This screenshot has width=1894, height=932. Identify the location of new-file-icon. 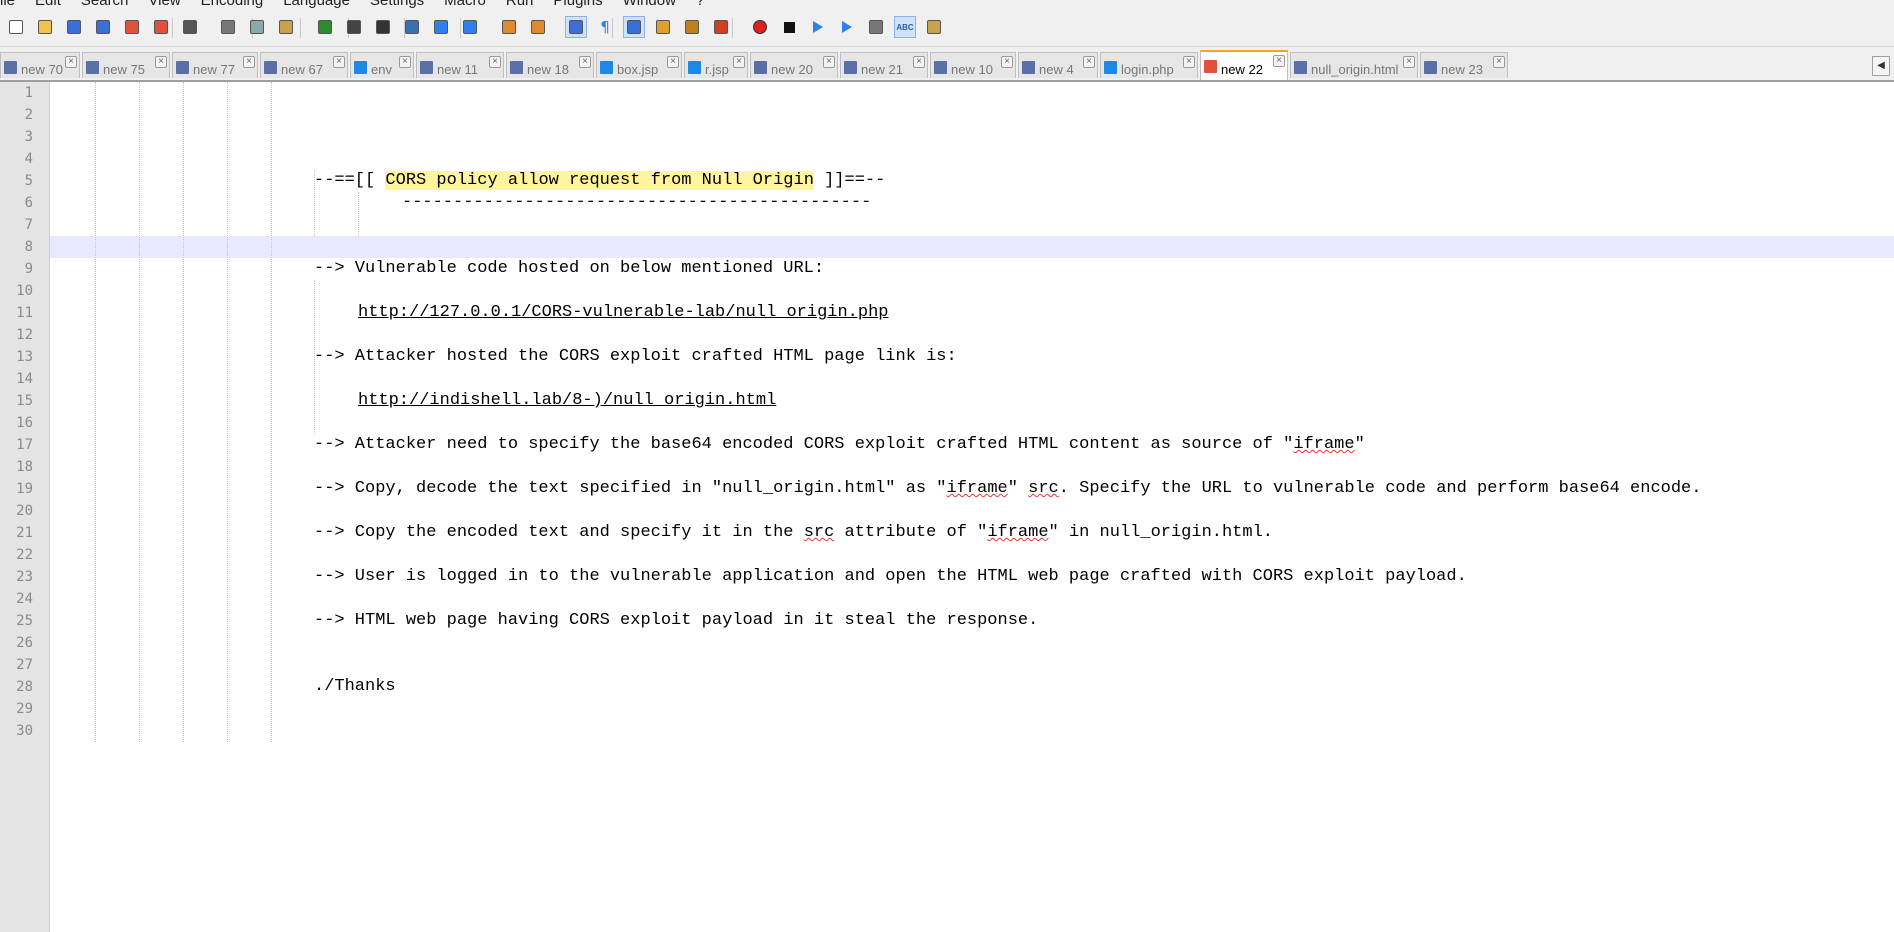
(16, 27).